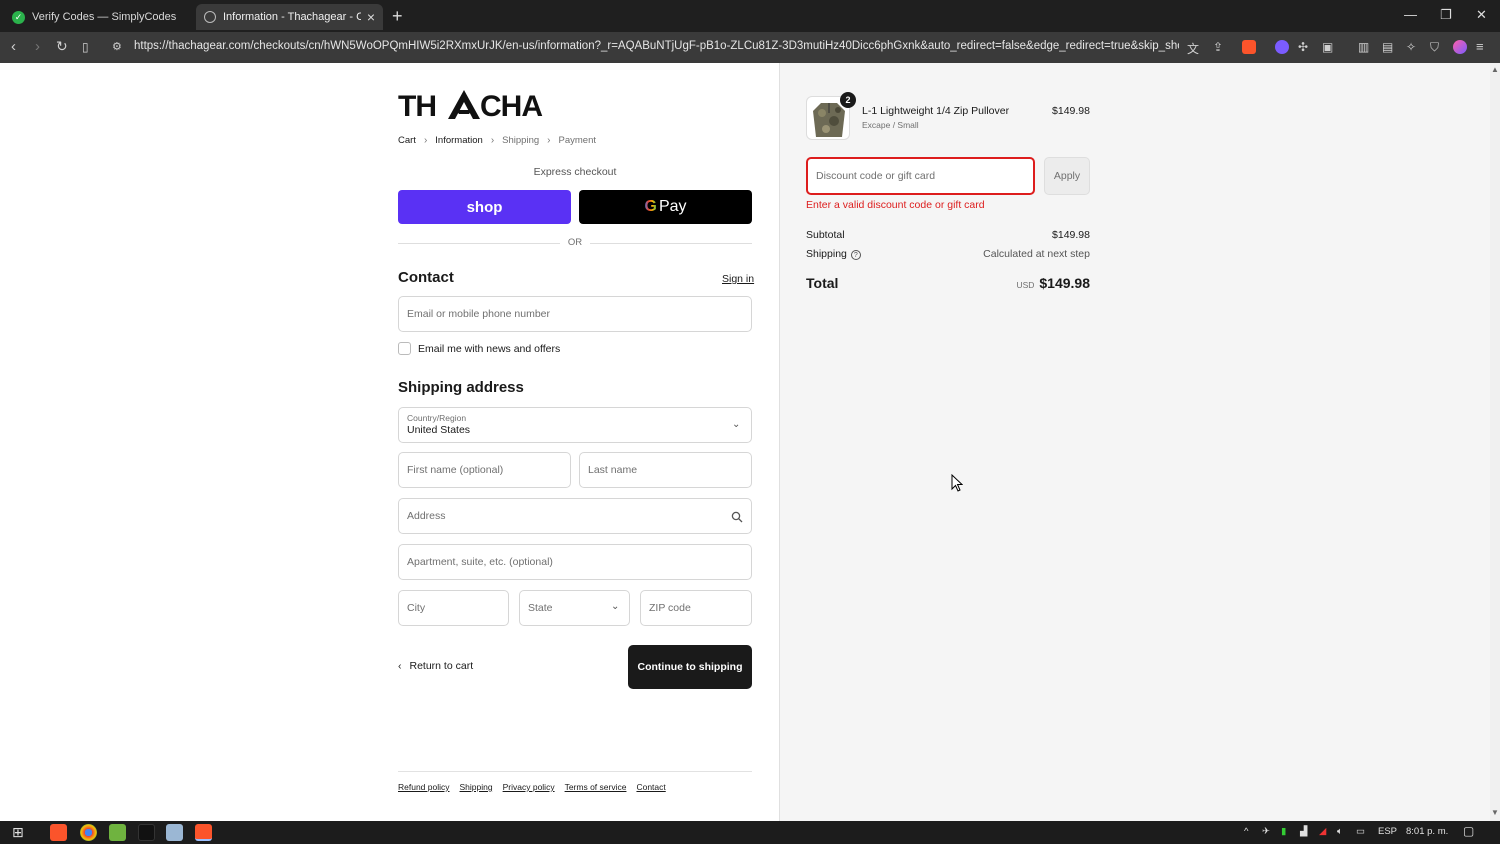  What do you see at coordinates (650, 787) in the screenshot?
I see `contact-link: Contact` at bounding box center [650, 787].